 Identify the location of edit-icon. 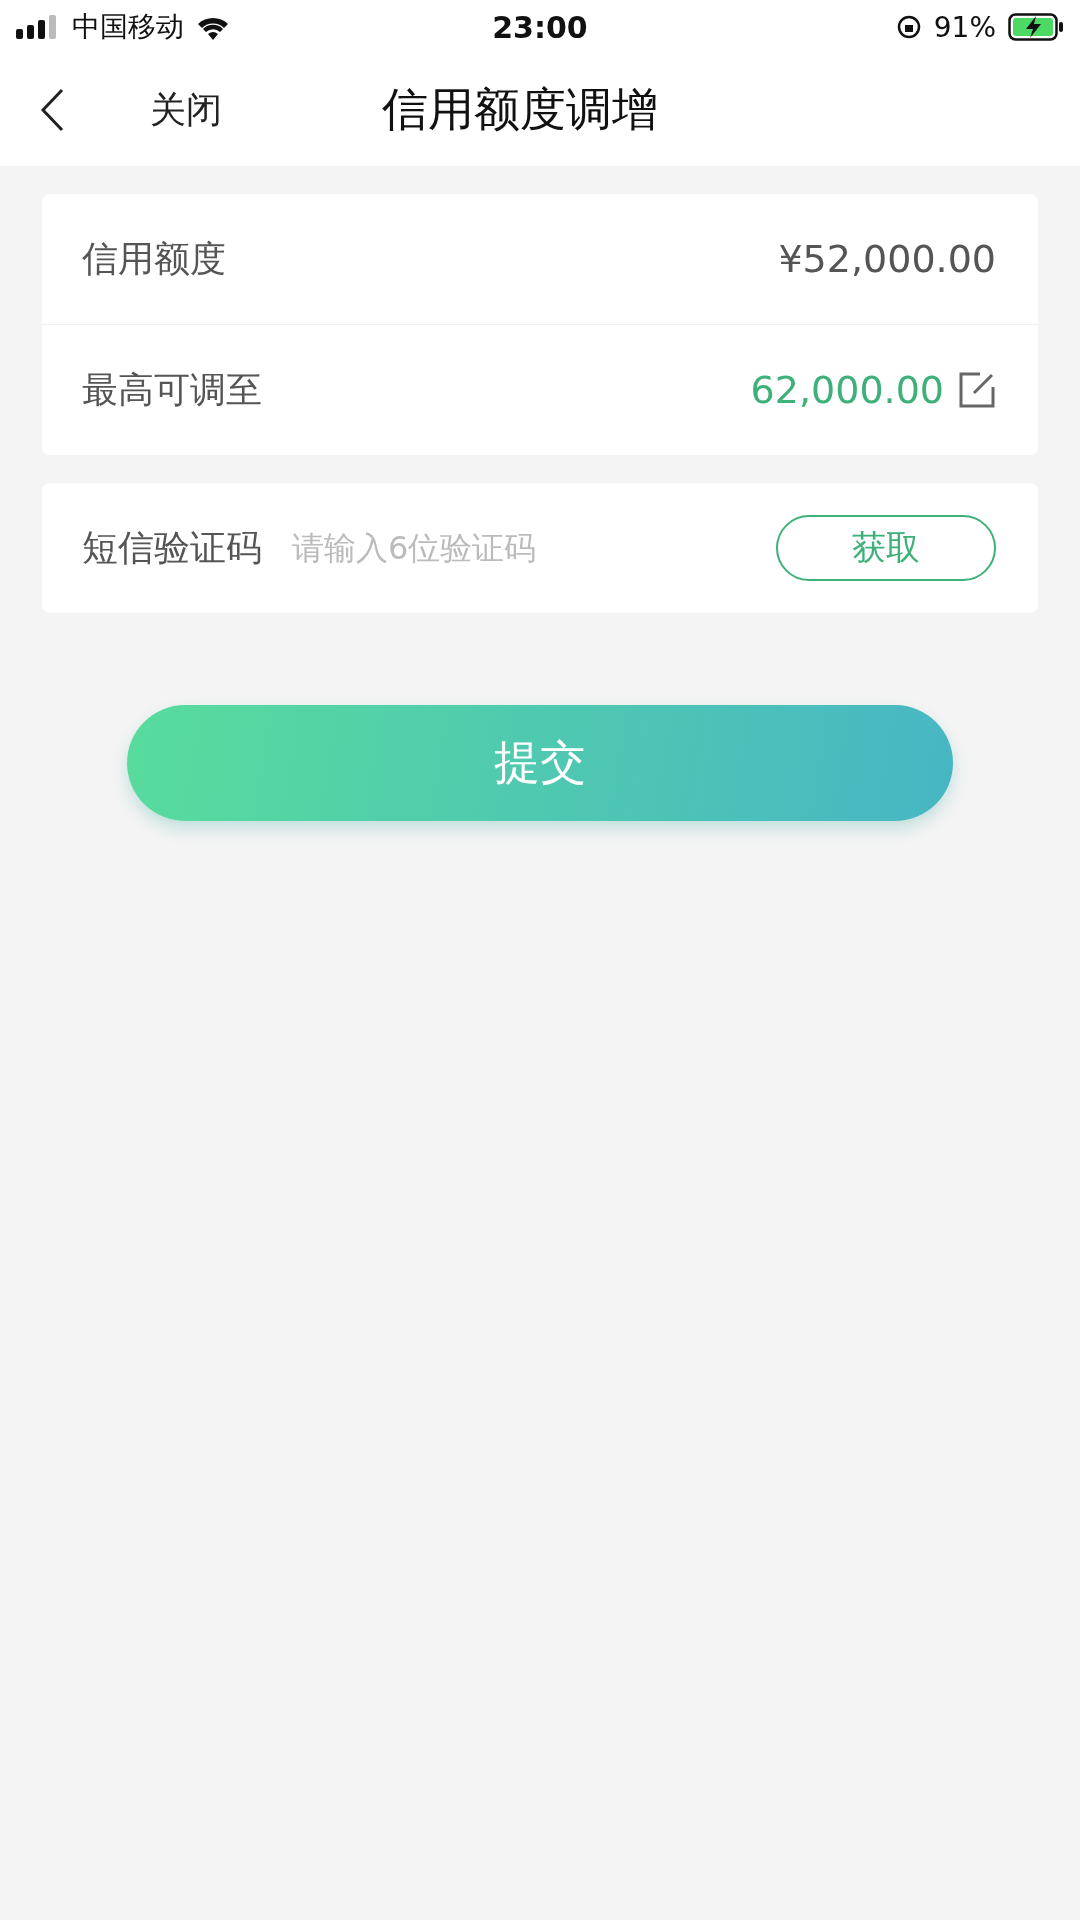
(977, 390).